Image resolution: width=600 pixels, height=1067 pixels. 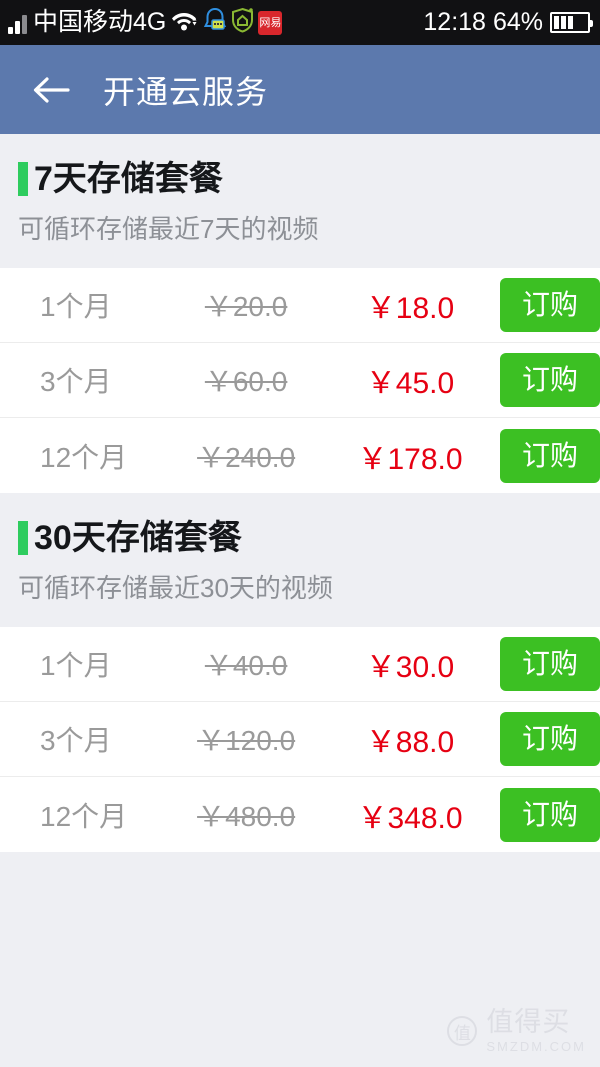 I want to click on current-price-label: ￥88.0, so click(x=410, y=742).